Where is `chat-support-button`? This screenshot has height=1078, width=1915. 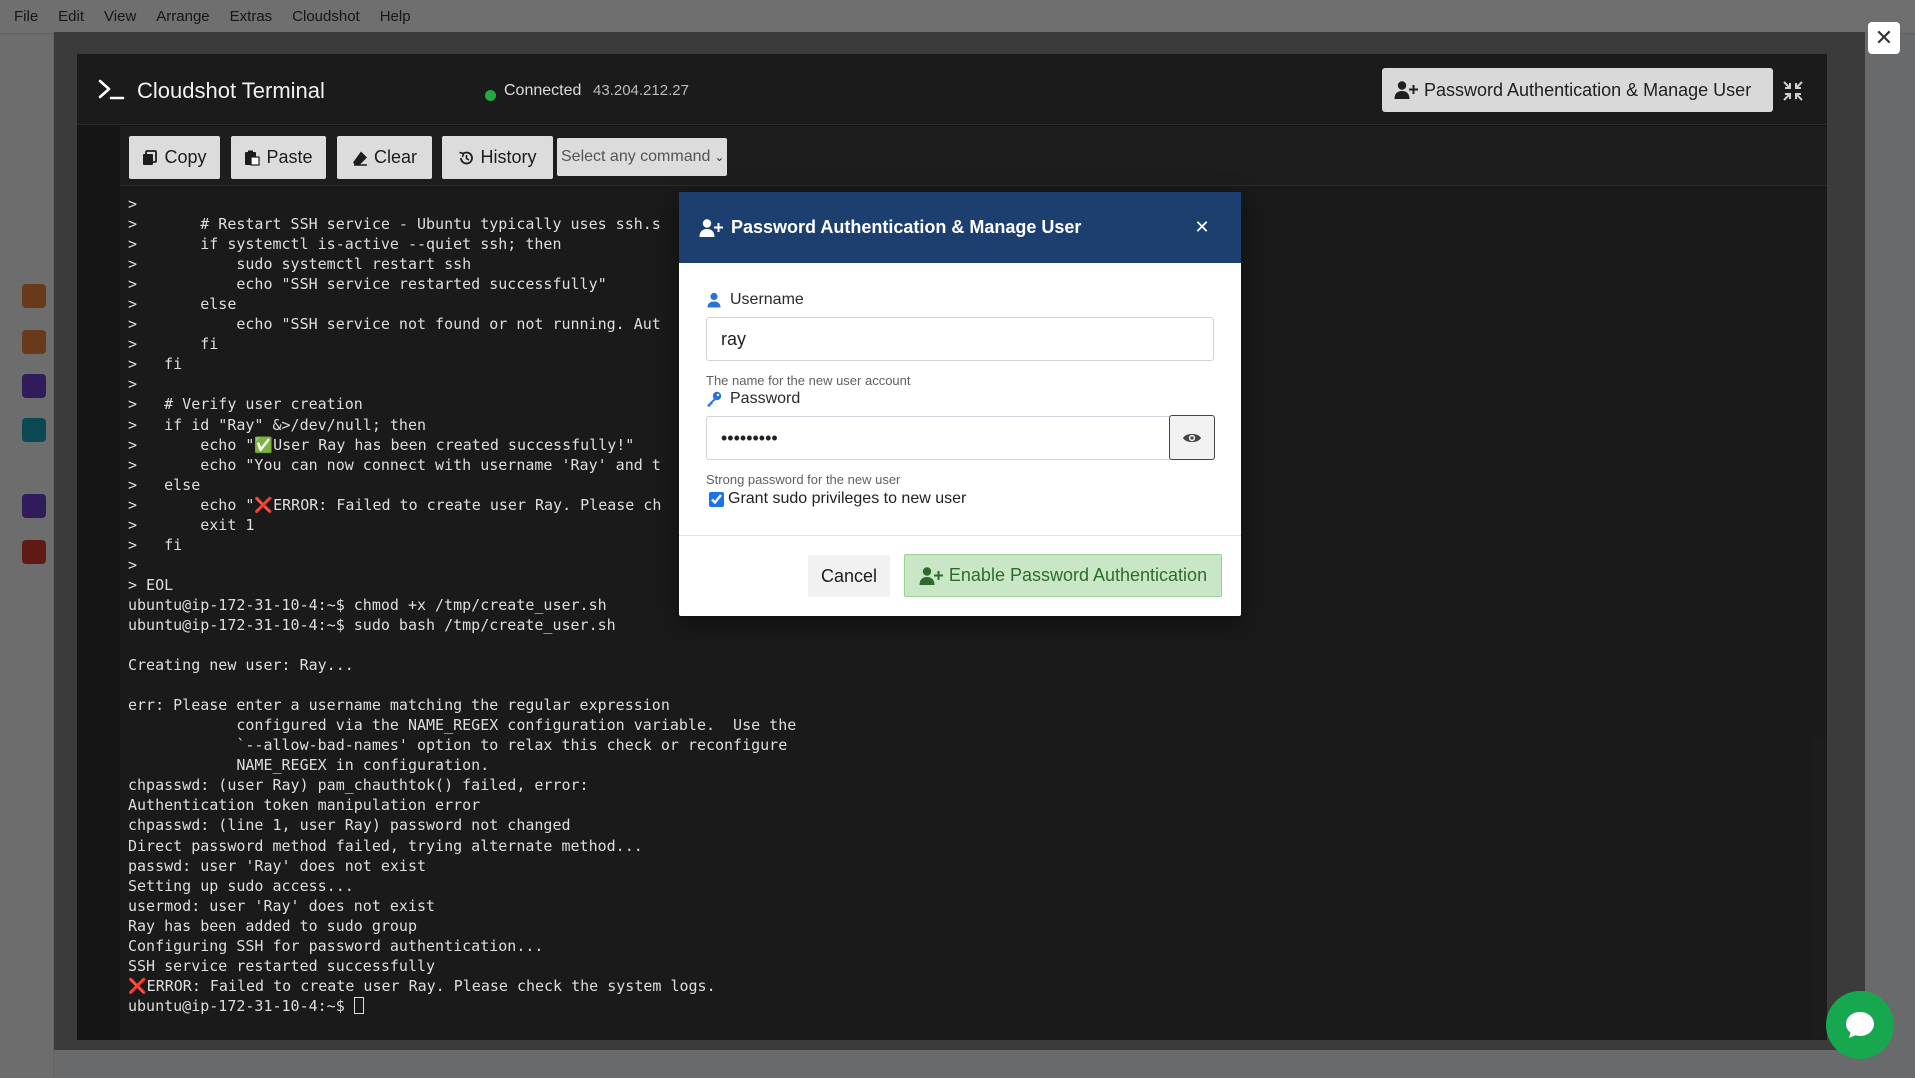 chat-support-button is located at coordinates (1860, 1025).